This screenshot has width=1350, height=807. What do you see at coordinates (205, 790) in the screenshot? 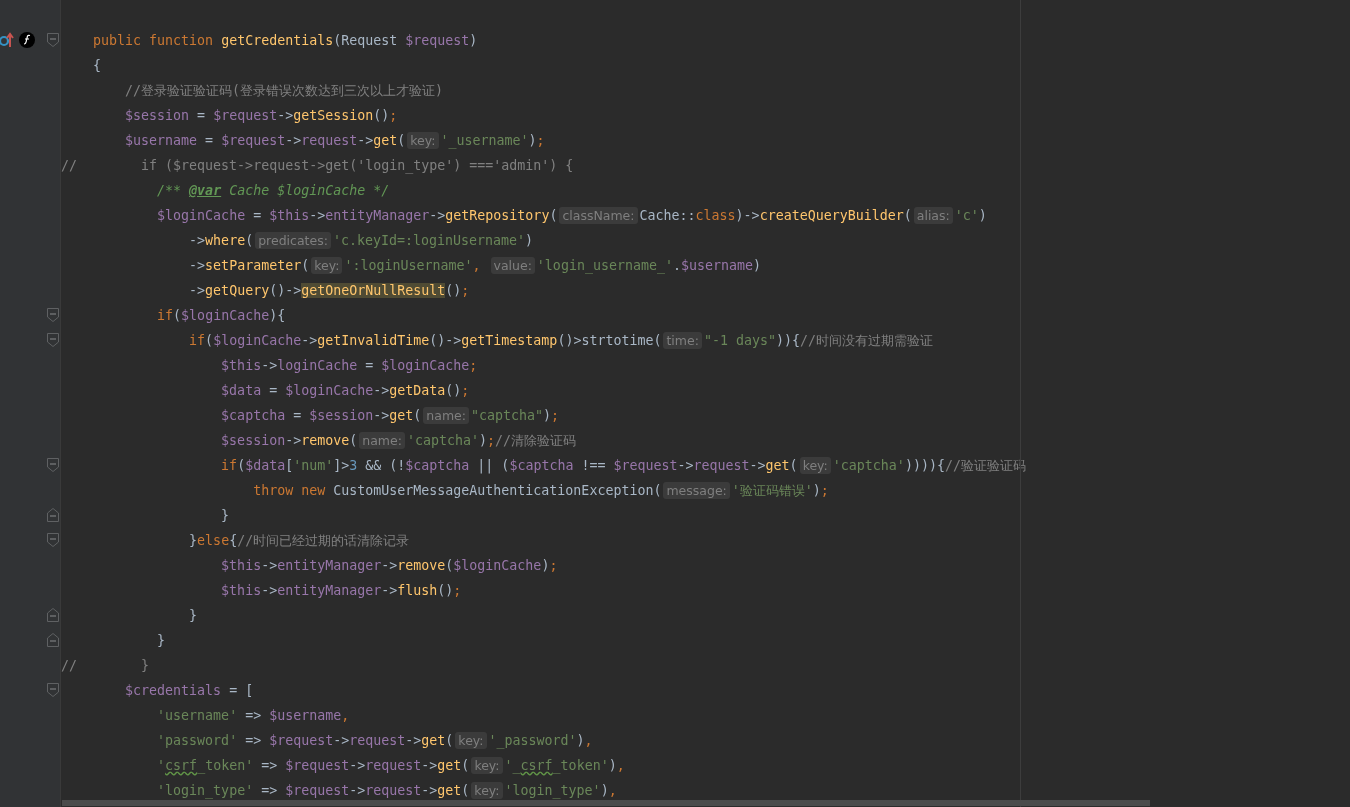
I see `code-text: 'login_type'` at bounding box center [205, 790].